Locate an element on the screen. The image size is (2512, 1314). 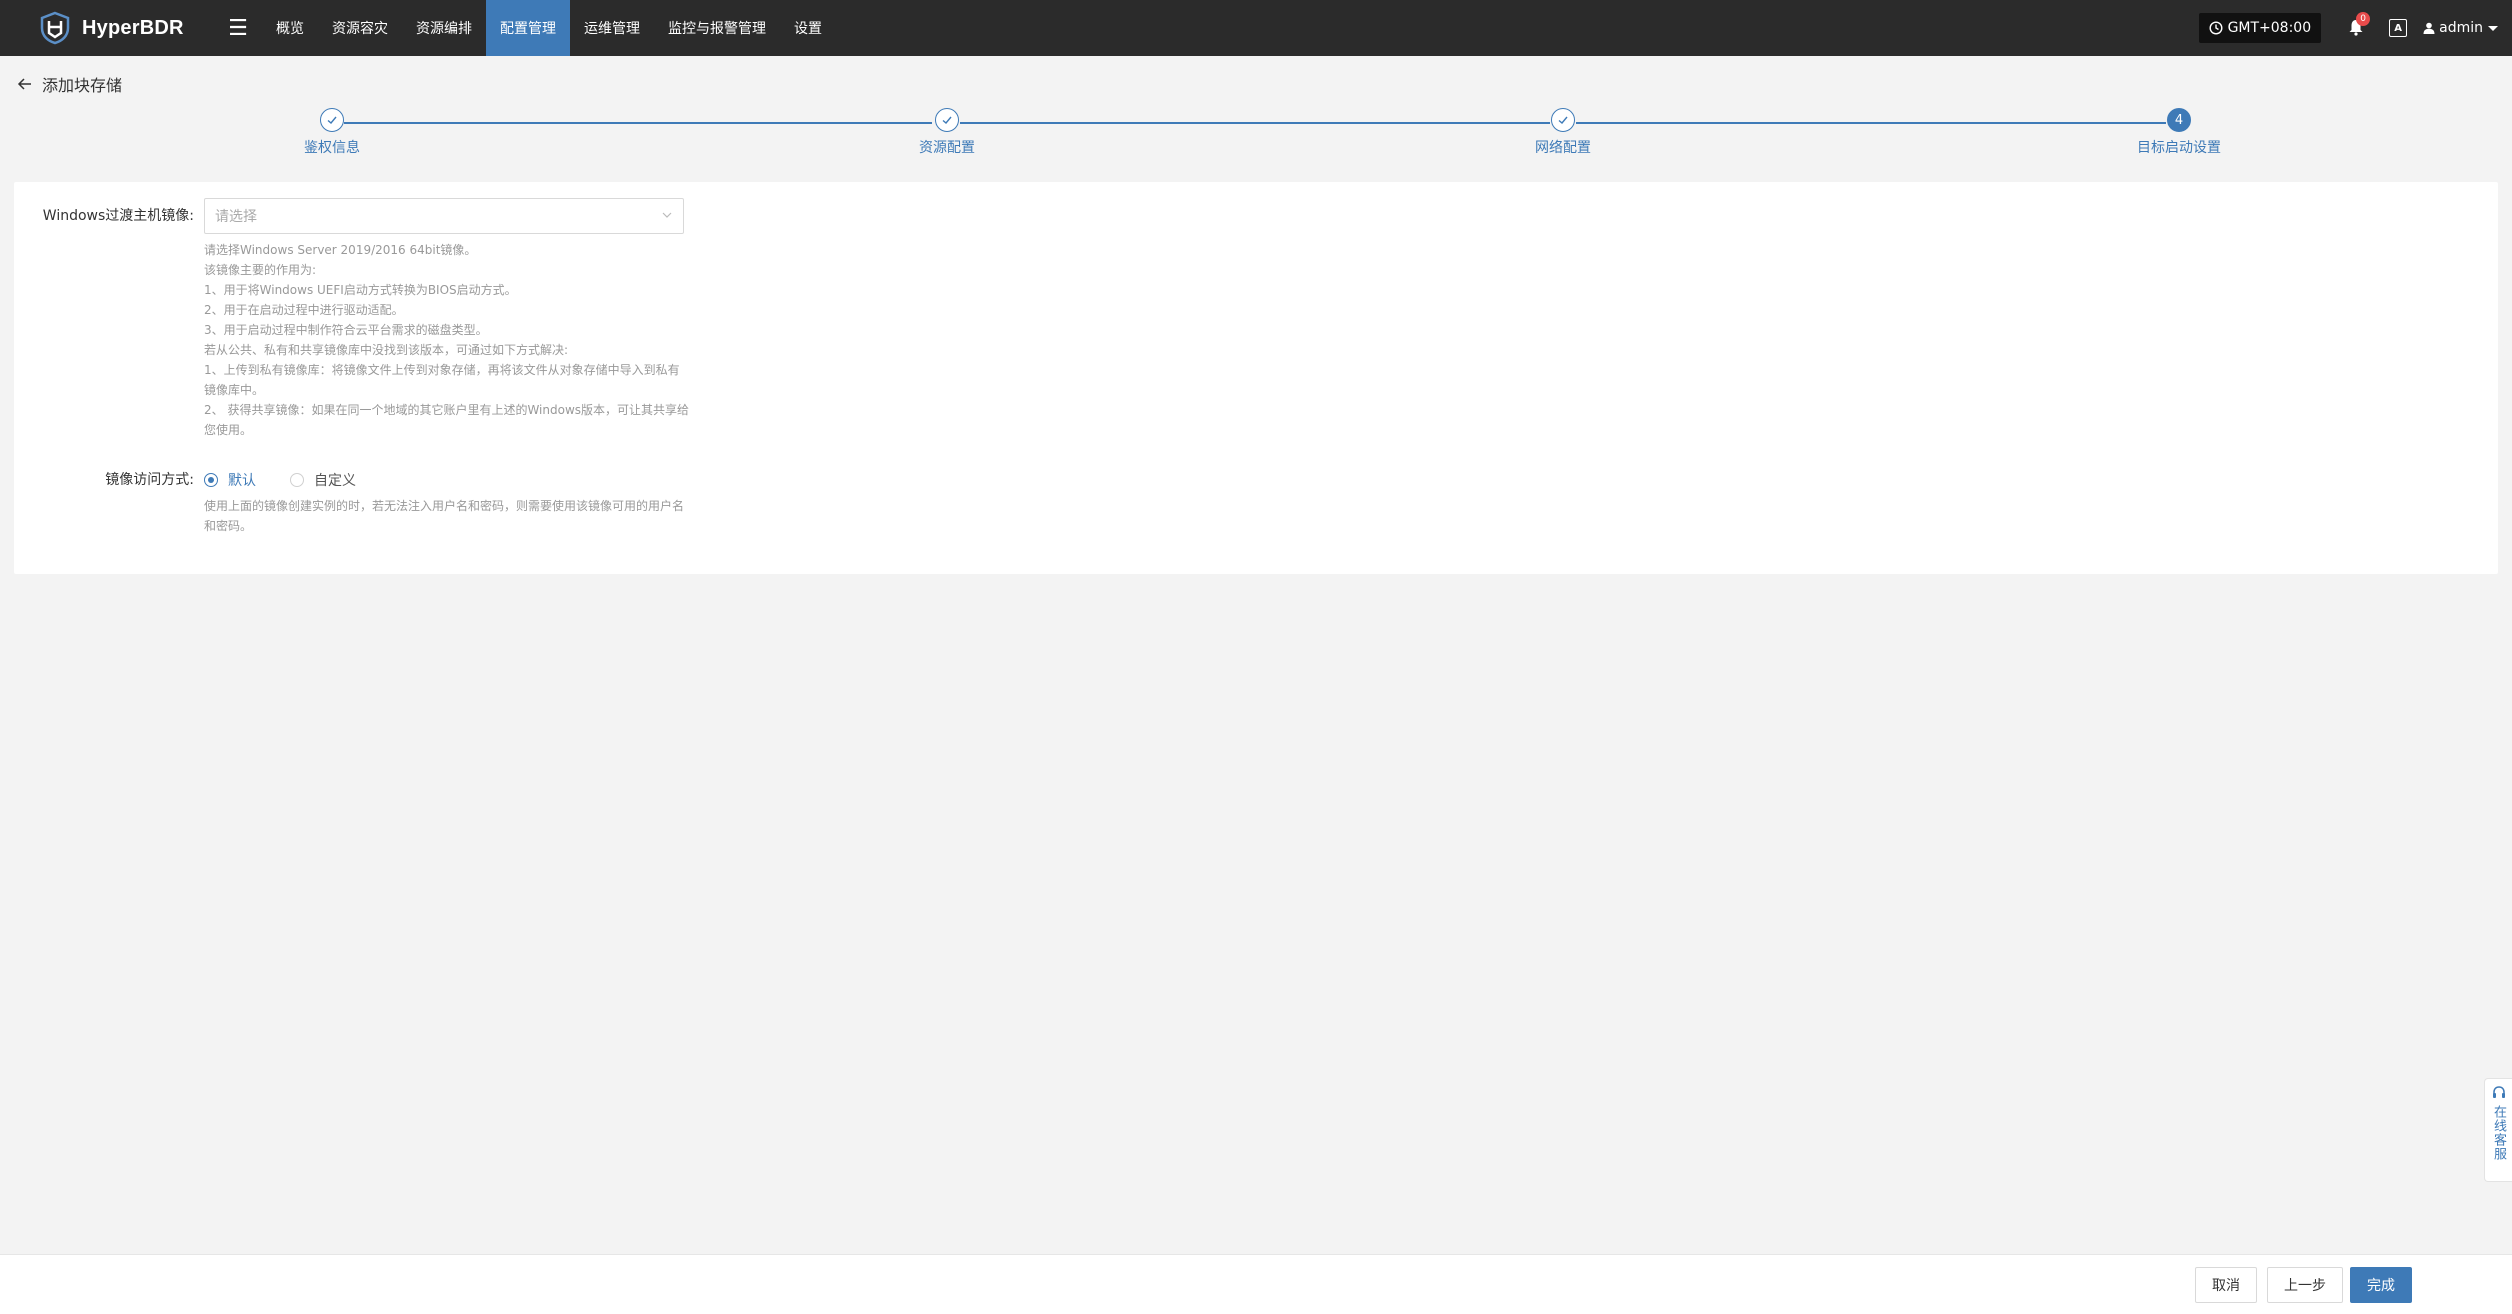
nav-item-overview: 概览 is located at coordinates (290, 28).